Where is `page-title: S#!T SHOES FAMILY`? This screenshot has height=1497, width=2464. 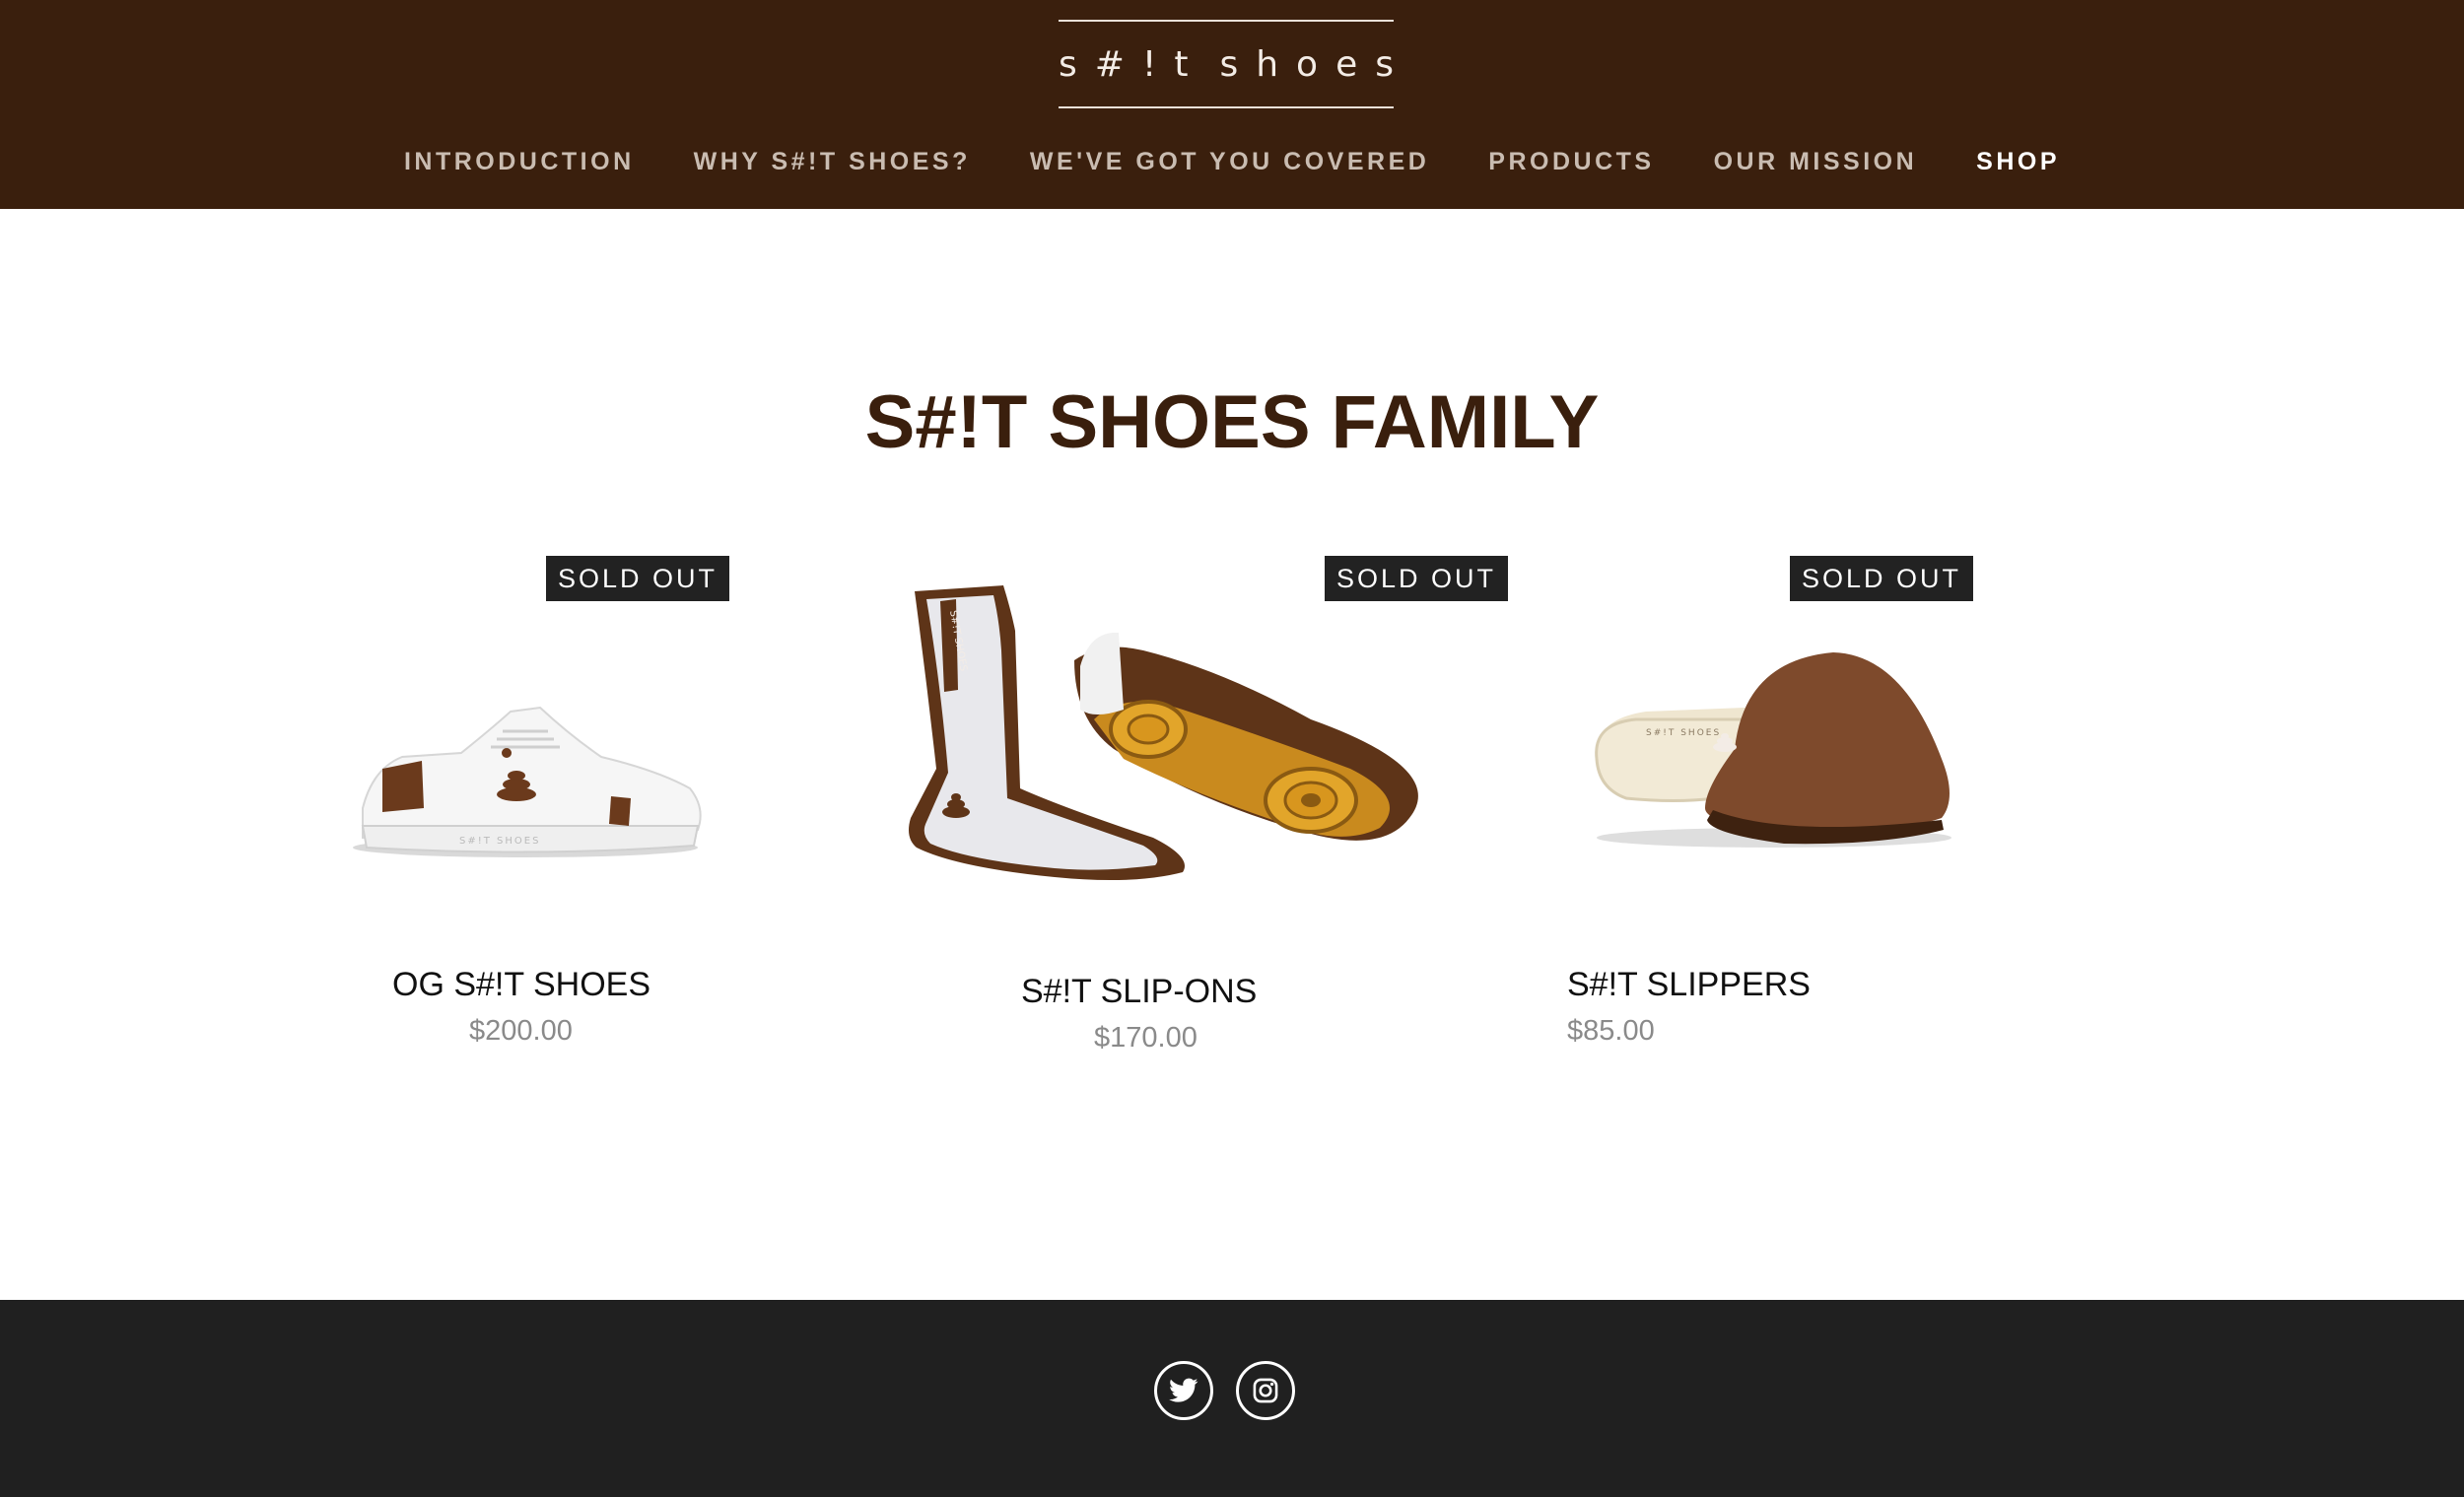 page-title: S#!T SHOES FAMILY is located at coordinates (1232, 422).